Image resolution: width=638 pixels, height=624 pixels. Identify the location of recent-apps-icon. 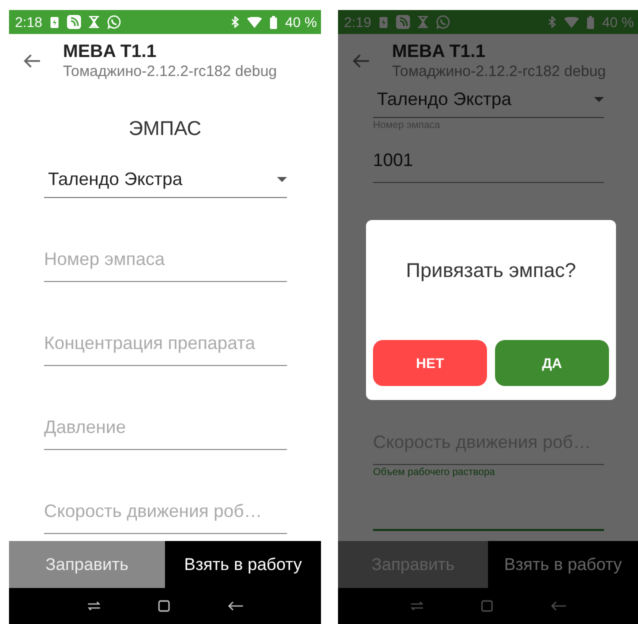
(94, 606).